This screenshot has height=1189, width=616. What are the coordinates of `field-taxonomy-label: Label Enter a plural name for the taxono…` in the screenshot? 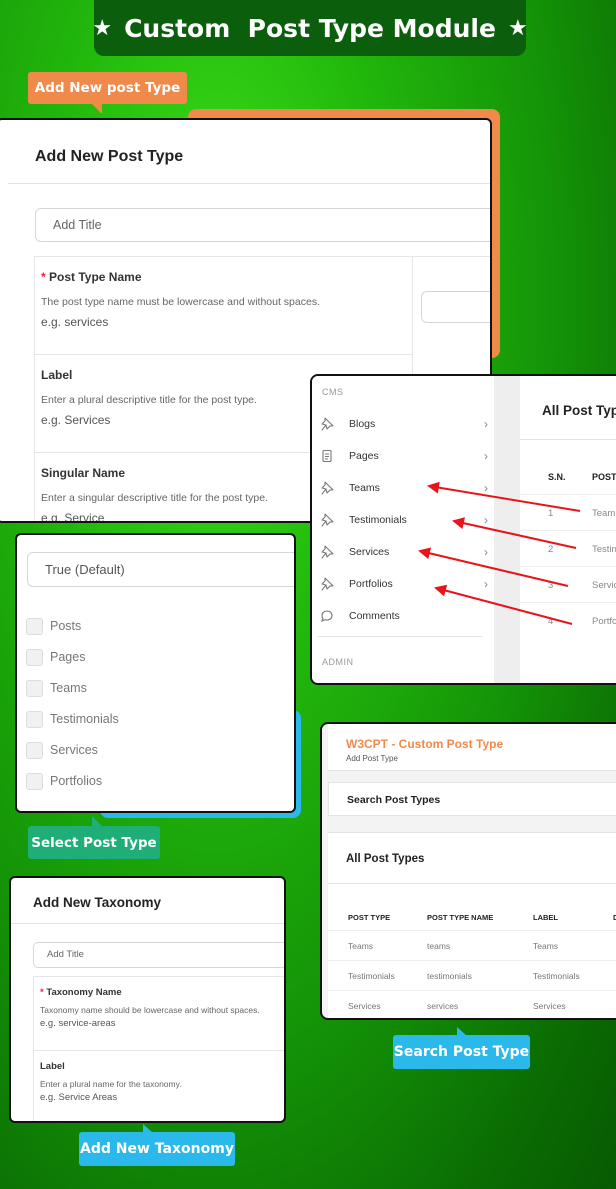 It's located at (159, 1086).